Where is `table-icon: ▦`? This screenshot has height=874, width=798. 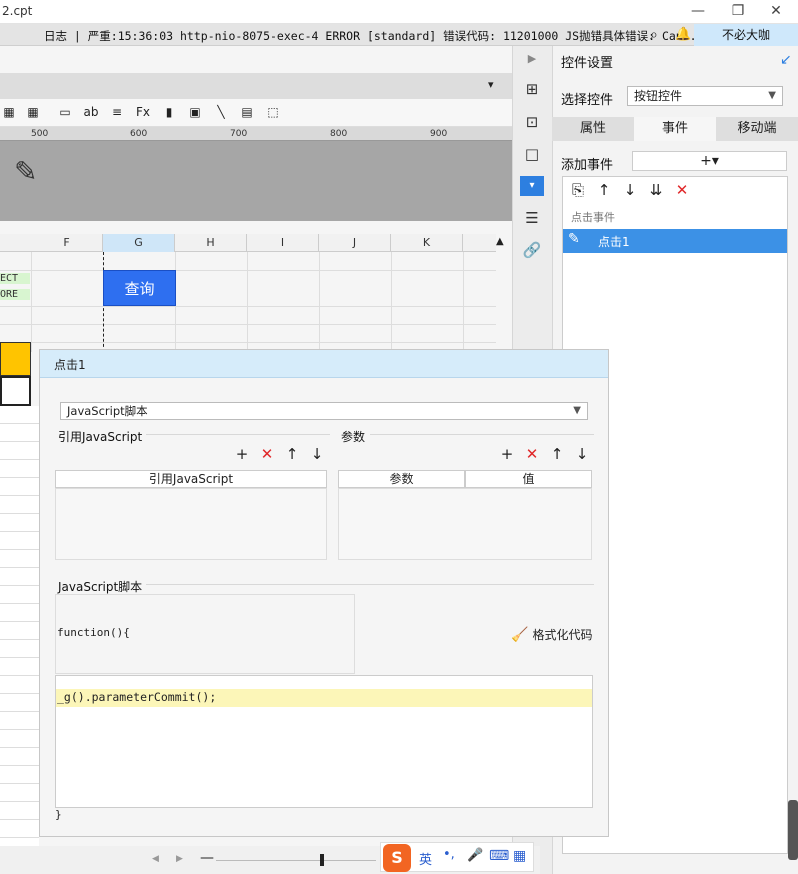
table-icon: ▦ is located at coordinates (9, 112).